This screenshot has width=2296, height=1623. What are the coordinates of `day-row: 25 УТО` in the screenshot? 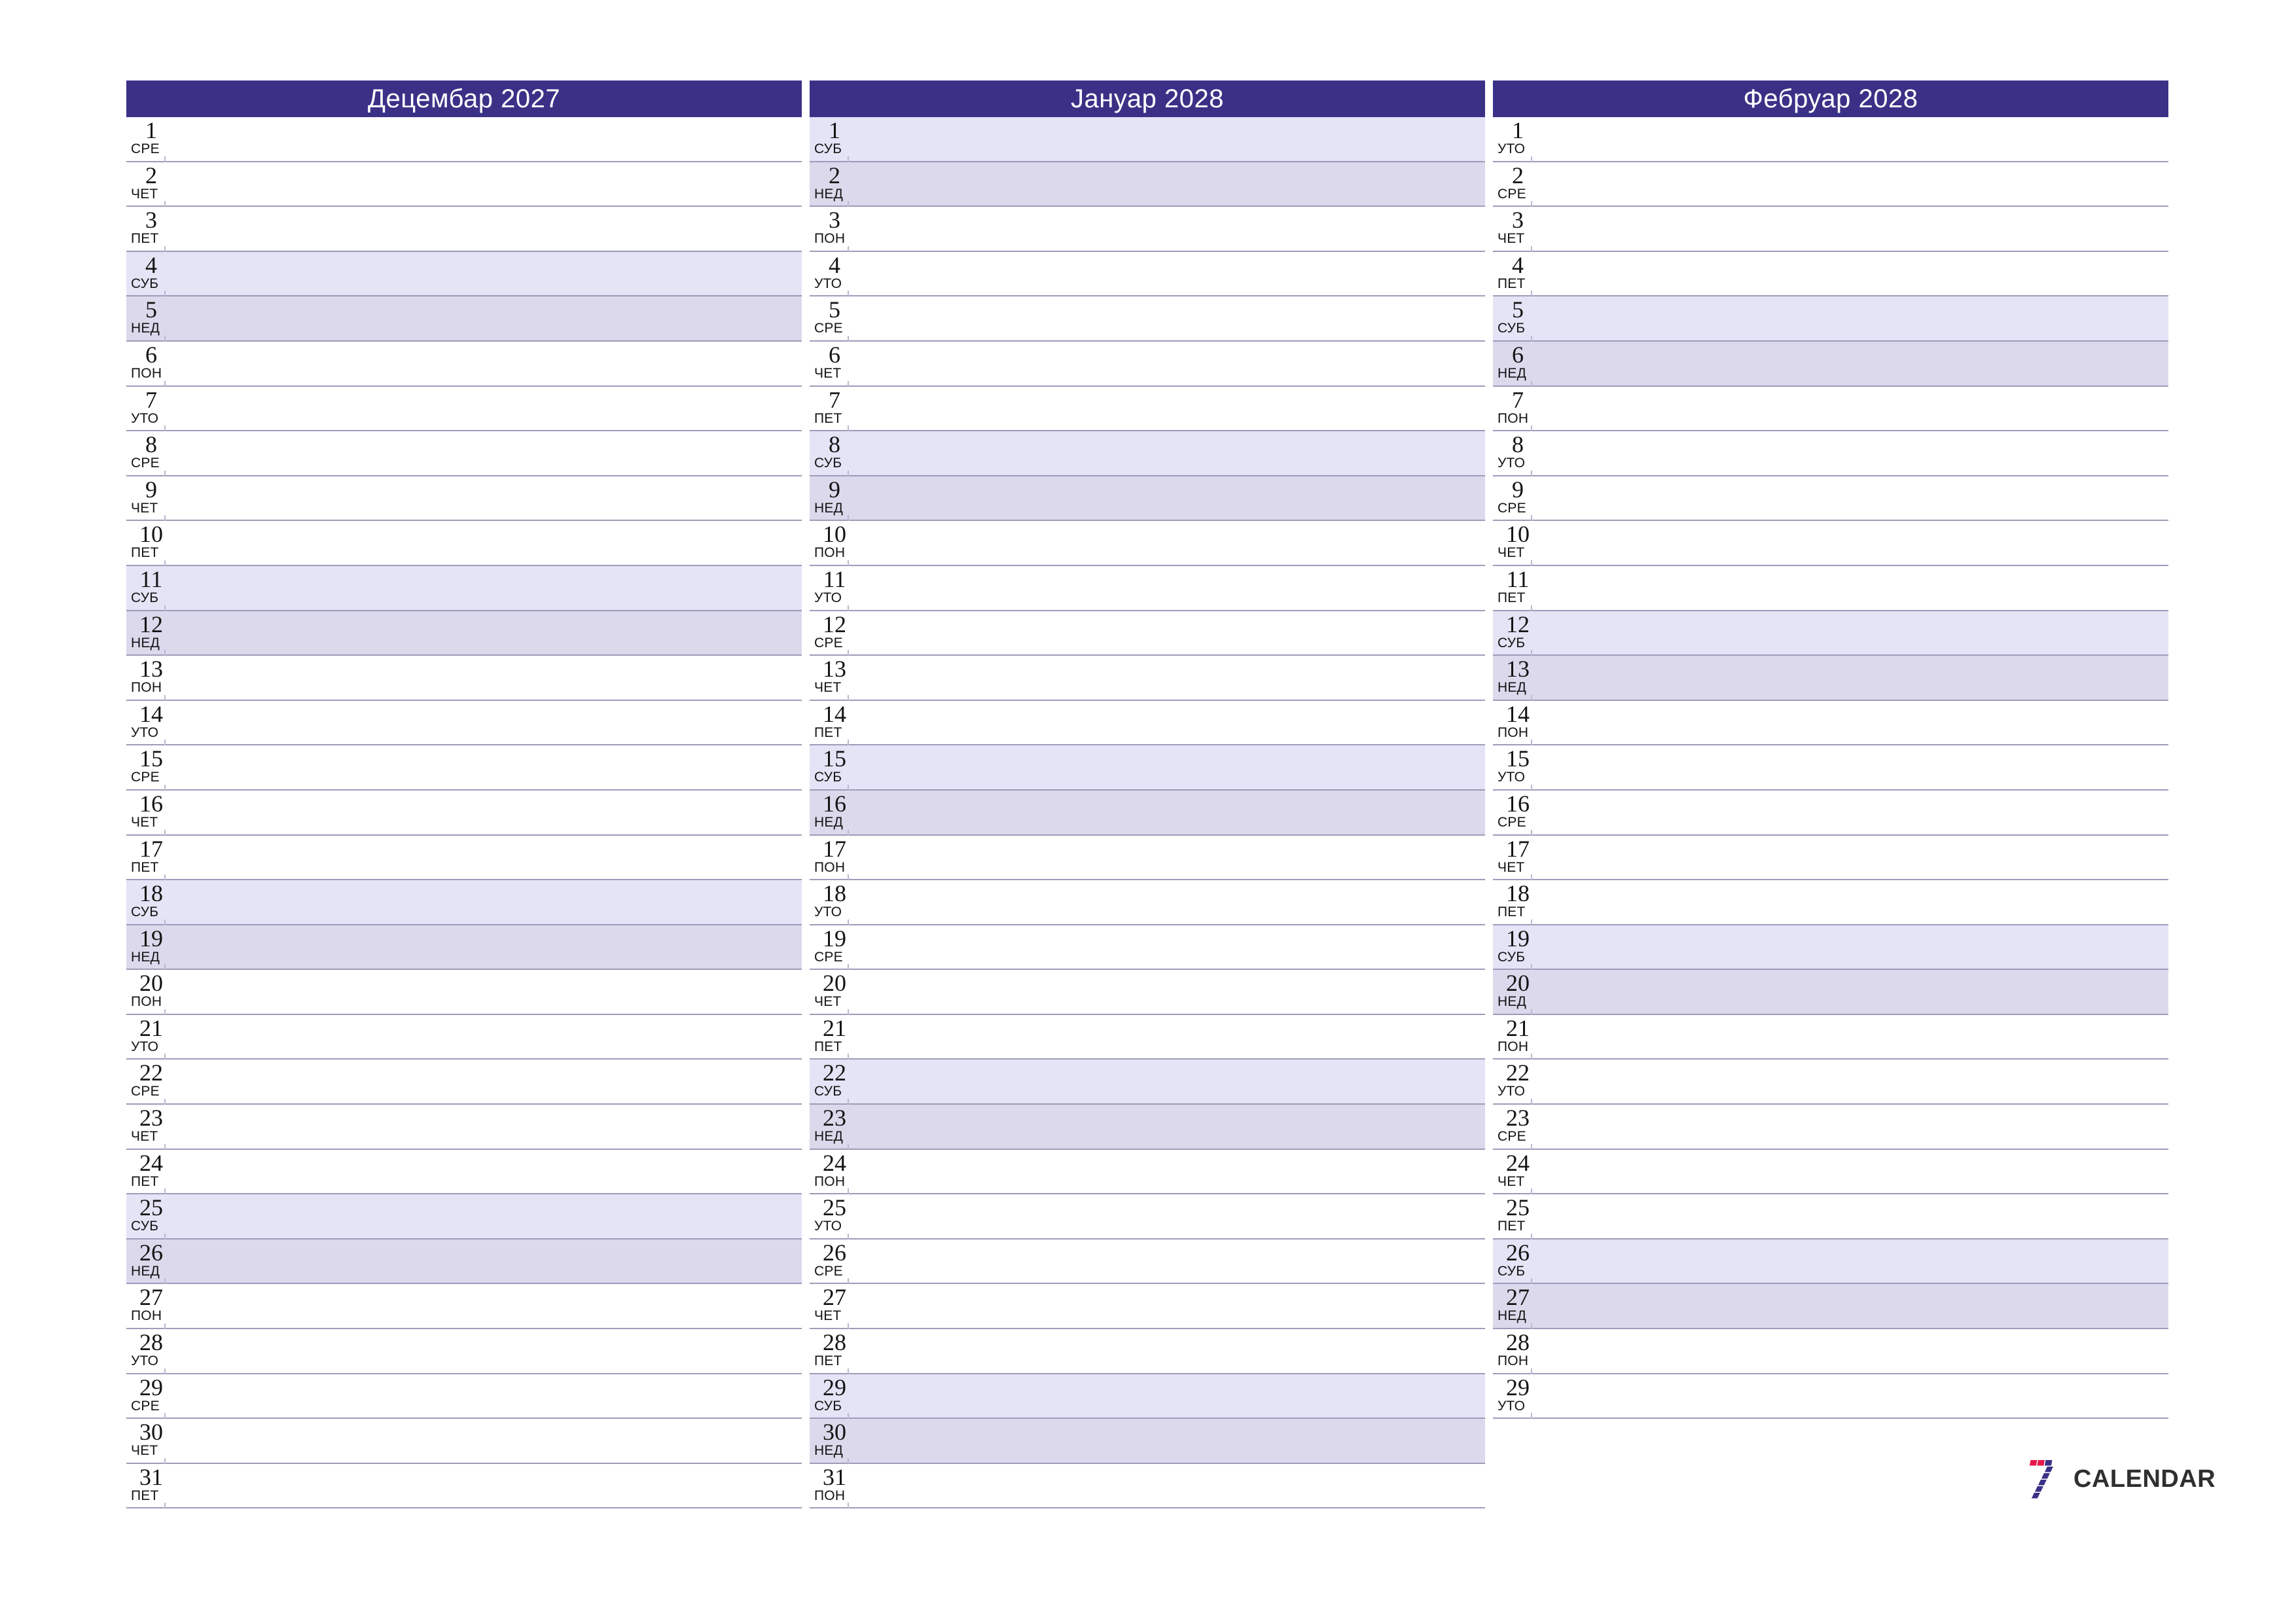 It's located at (1147, 1217).